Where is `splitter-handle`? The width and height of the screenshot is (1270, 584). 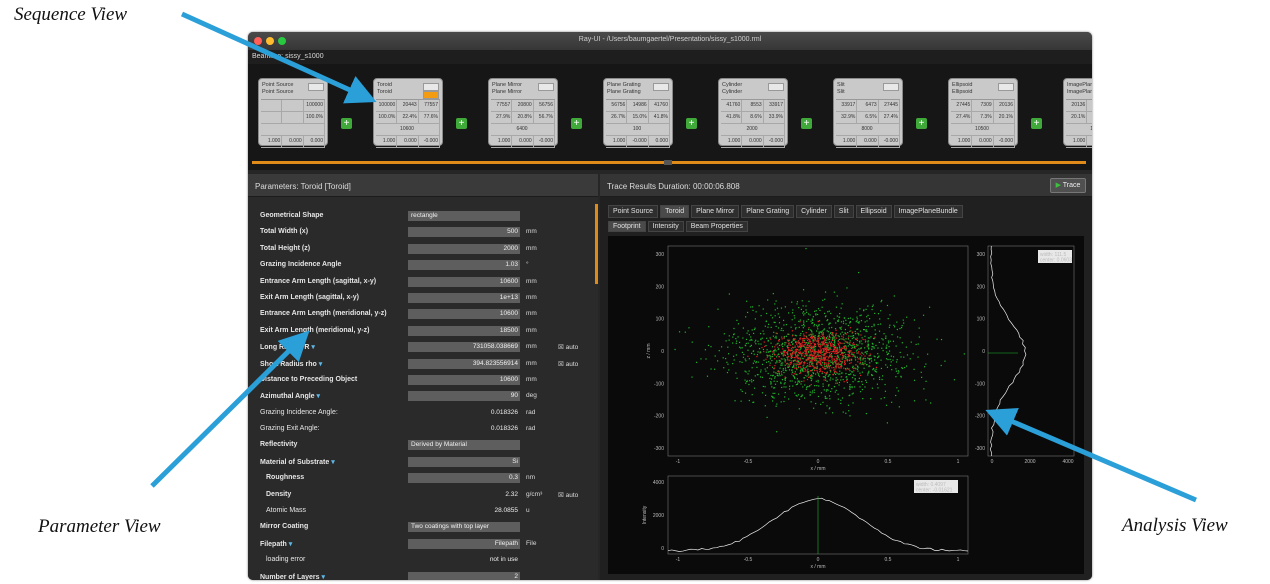 splitter-handle is located at coordinates (668, 162).